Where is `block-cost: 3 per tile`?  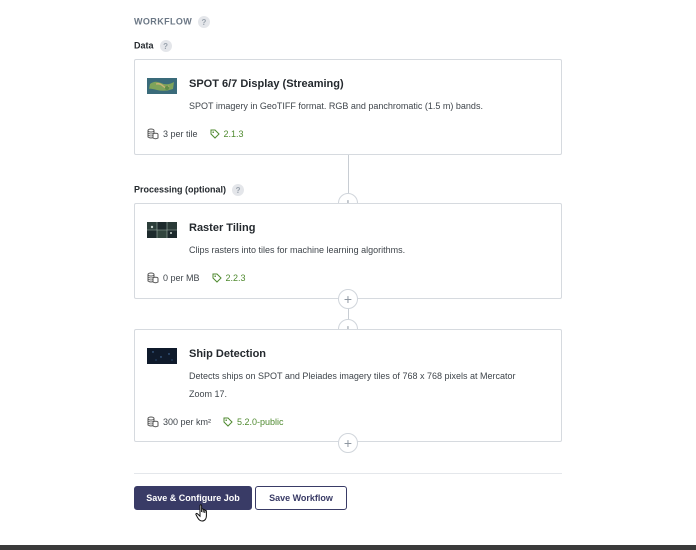 block-cost: 3 per tile is located at coordinates (180, 134).